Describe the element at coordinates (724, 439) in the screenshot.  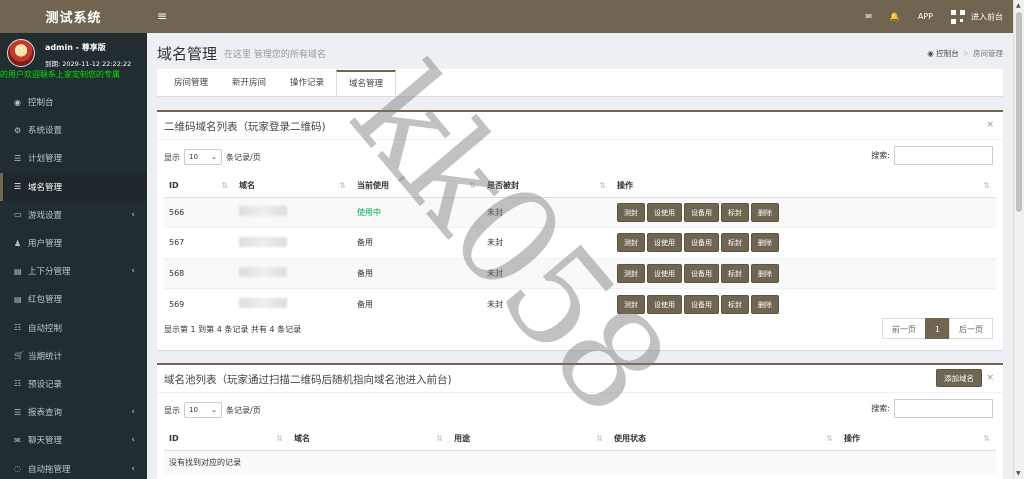
I see `column-header: 使用状态 ⇅` at that location.